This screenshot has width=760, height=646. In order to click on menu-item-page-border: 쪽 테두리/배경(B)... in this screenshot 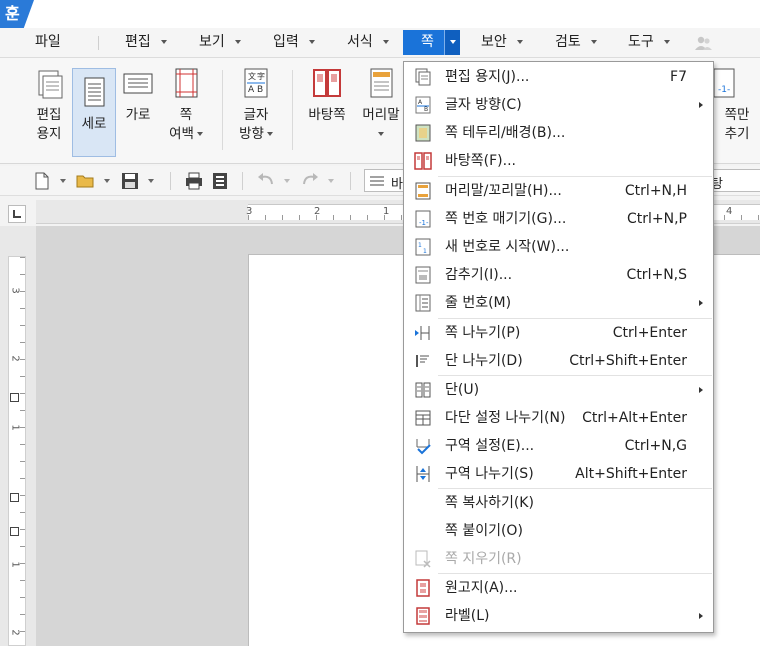, I will do `click(558, 133)`.